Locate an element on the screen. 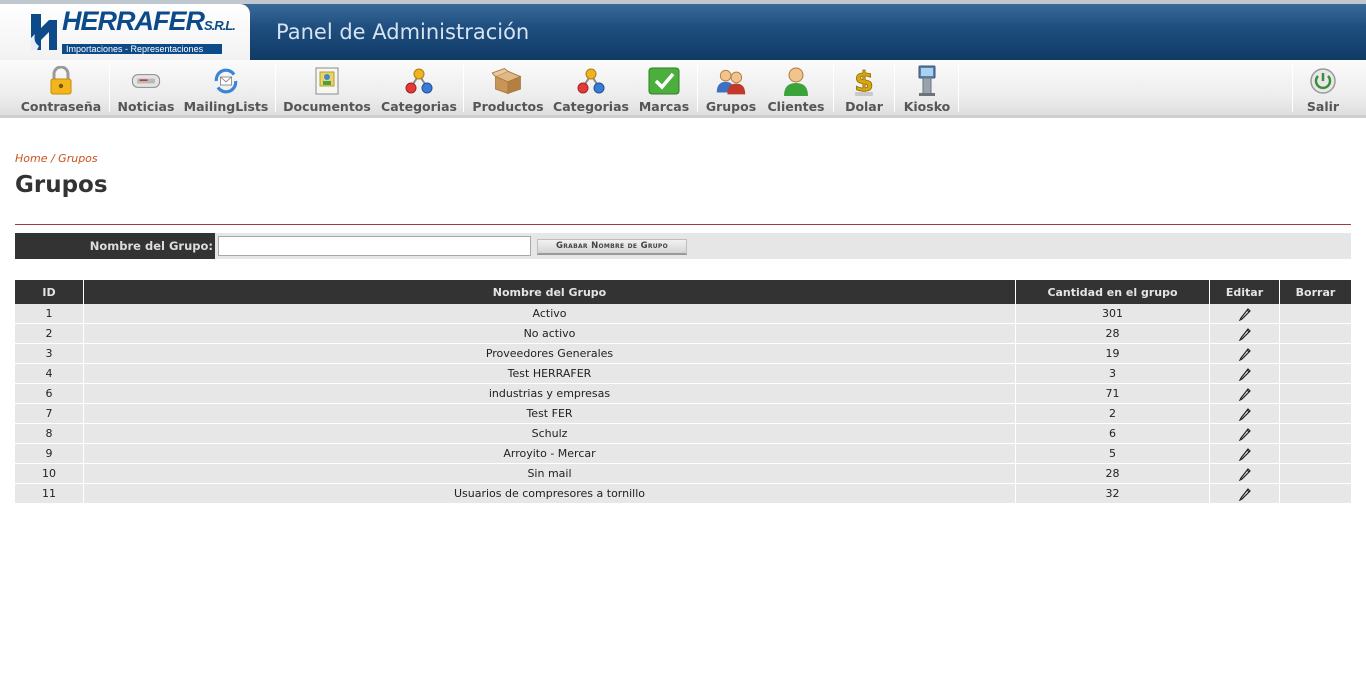 Image resolution: width=1366 pixels, height=675 pixels. cell-group-name: No activo is located at coordinates (550, 334).